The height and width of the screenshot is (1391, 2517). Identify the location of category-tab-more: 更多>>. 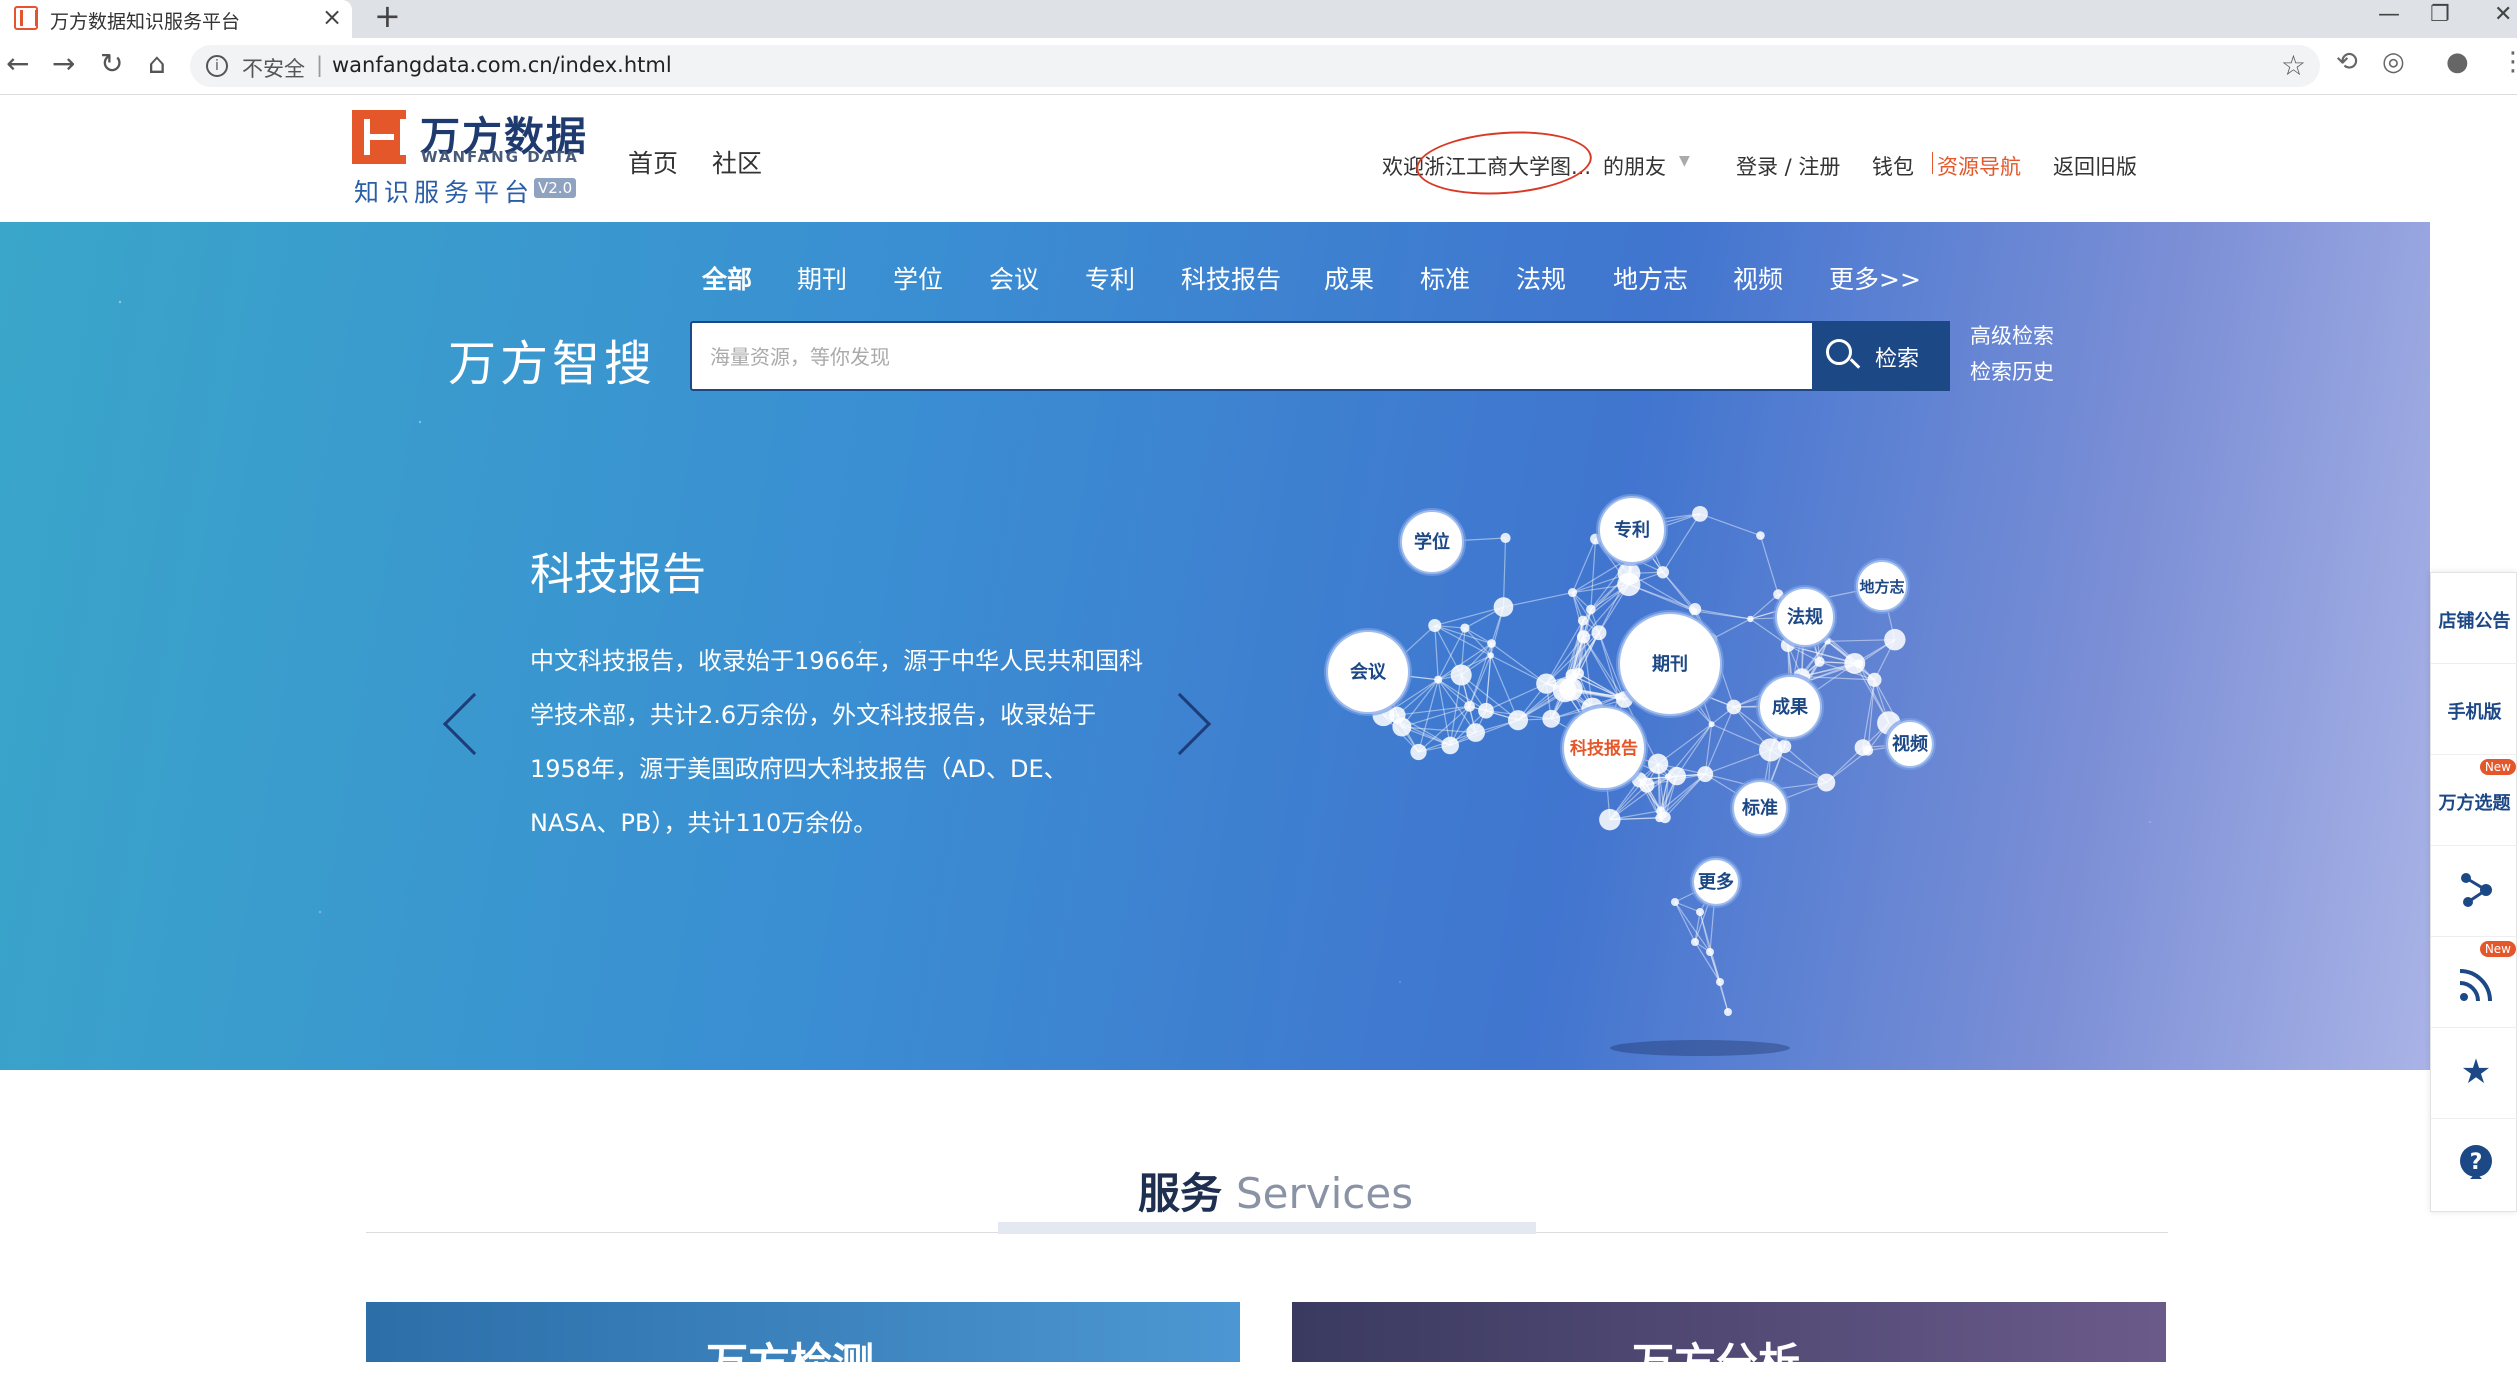
(1875, 278).